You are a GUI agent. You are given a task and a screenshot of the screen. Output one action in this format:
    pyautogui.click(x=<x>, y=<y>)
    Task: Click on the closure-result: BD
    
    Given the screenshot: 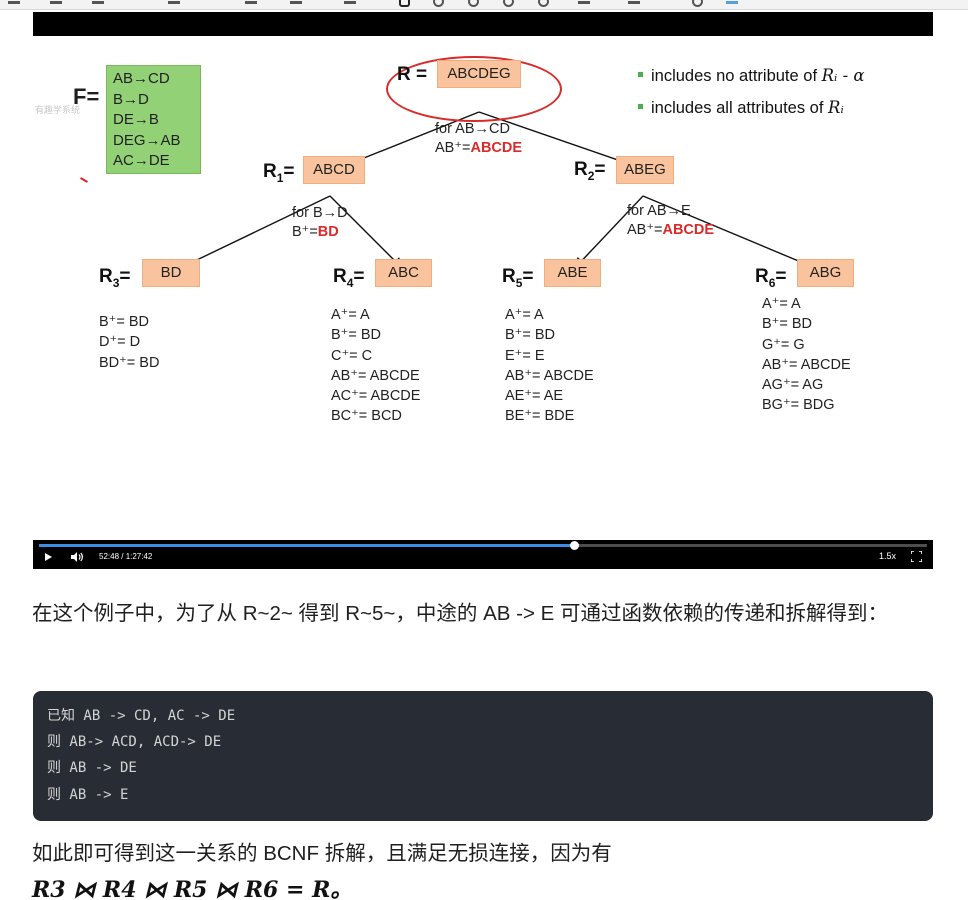 What is the action you would take?
    pyautogui.click(x=328, y=232)
    